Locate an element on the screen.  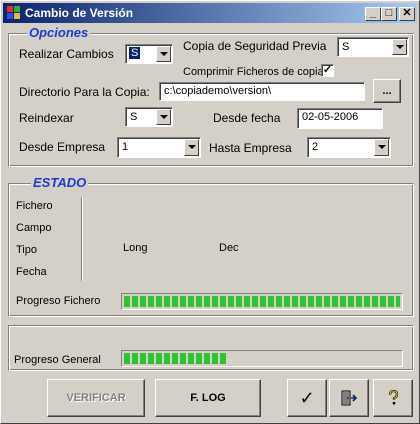
directorio-label: Directorio Para la Copia: is located at coordinates (84, 92).